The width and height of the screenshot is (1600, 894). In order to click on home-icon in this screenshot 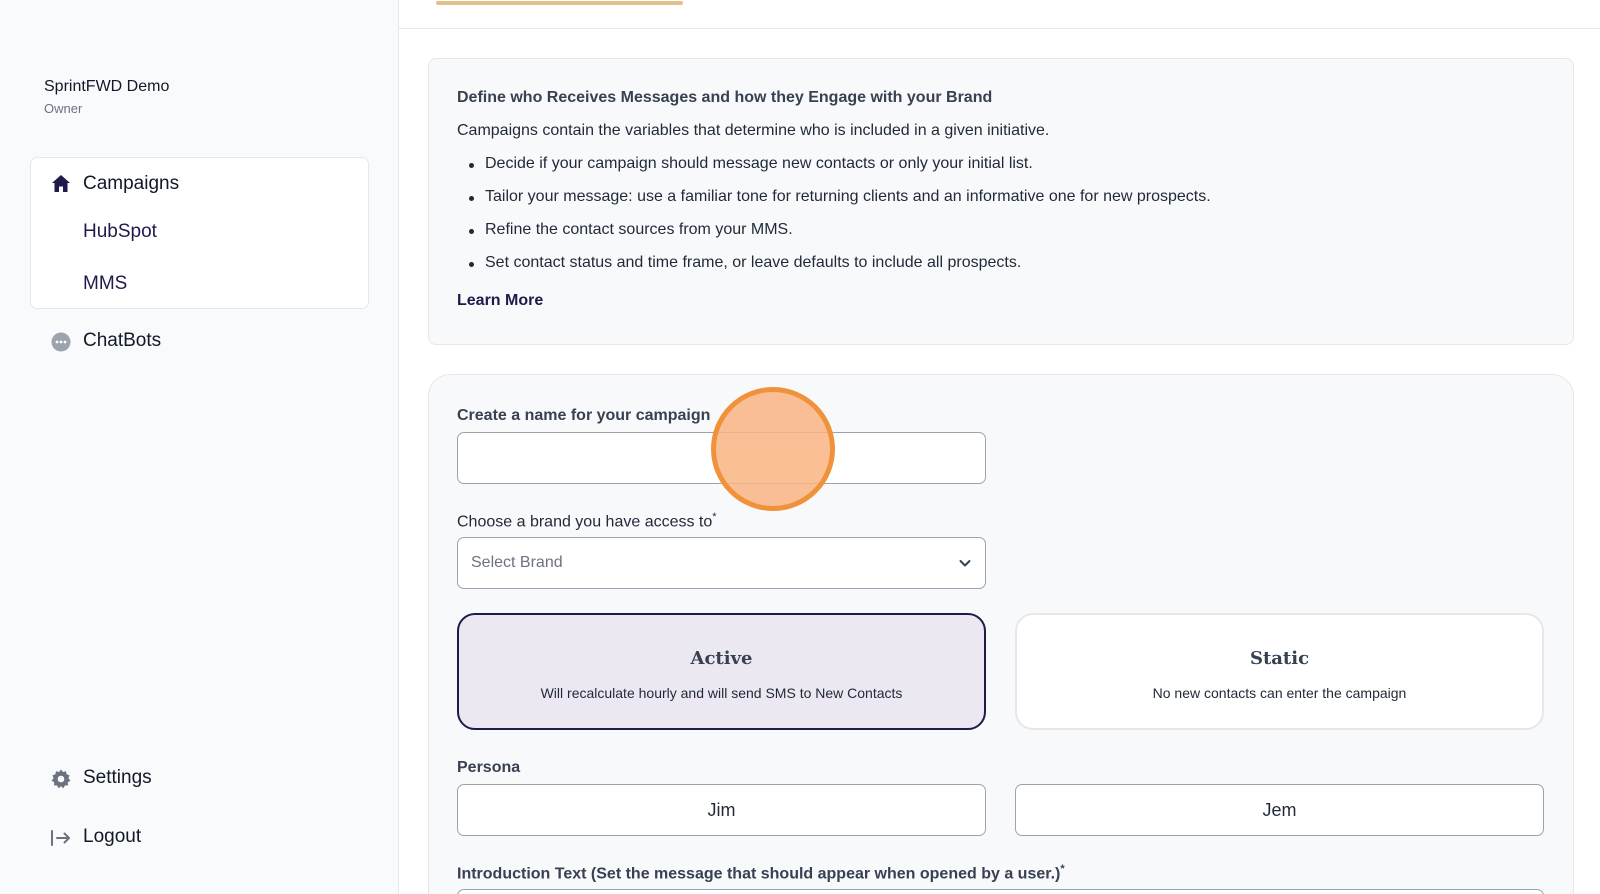, I will do `click(61, 184)`.